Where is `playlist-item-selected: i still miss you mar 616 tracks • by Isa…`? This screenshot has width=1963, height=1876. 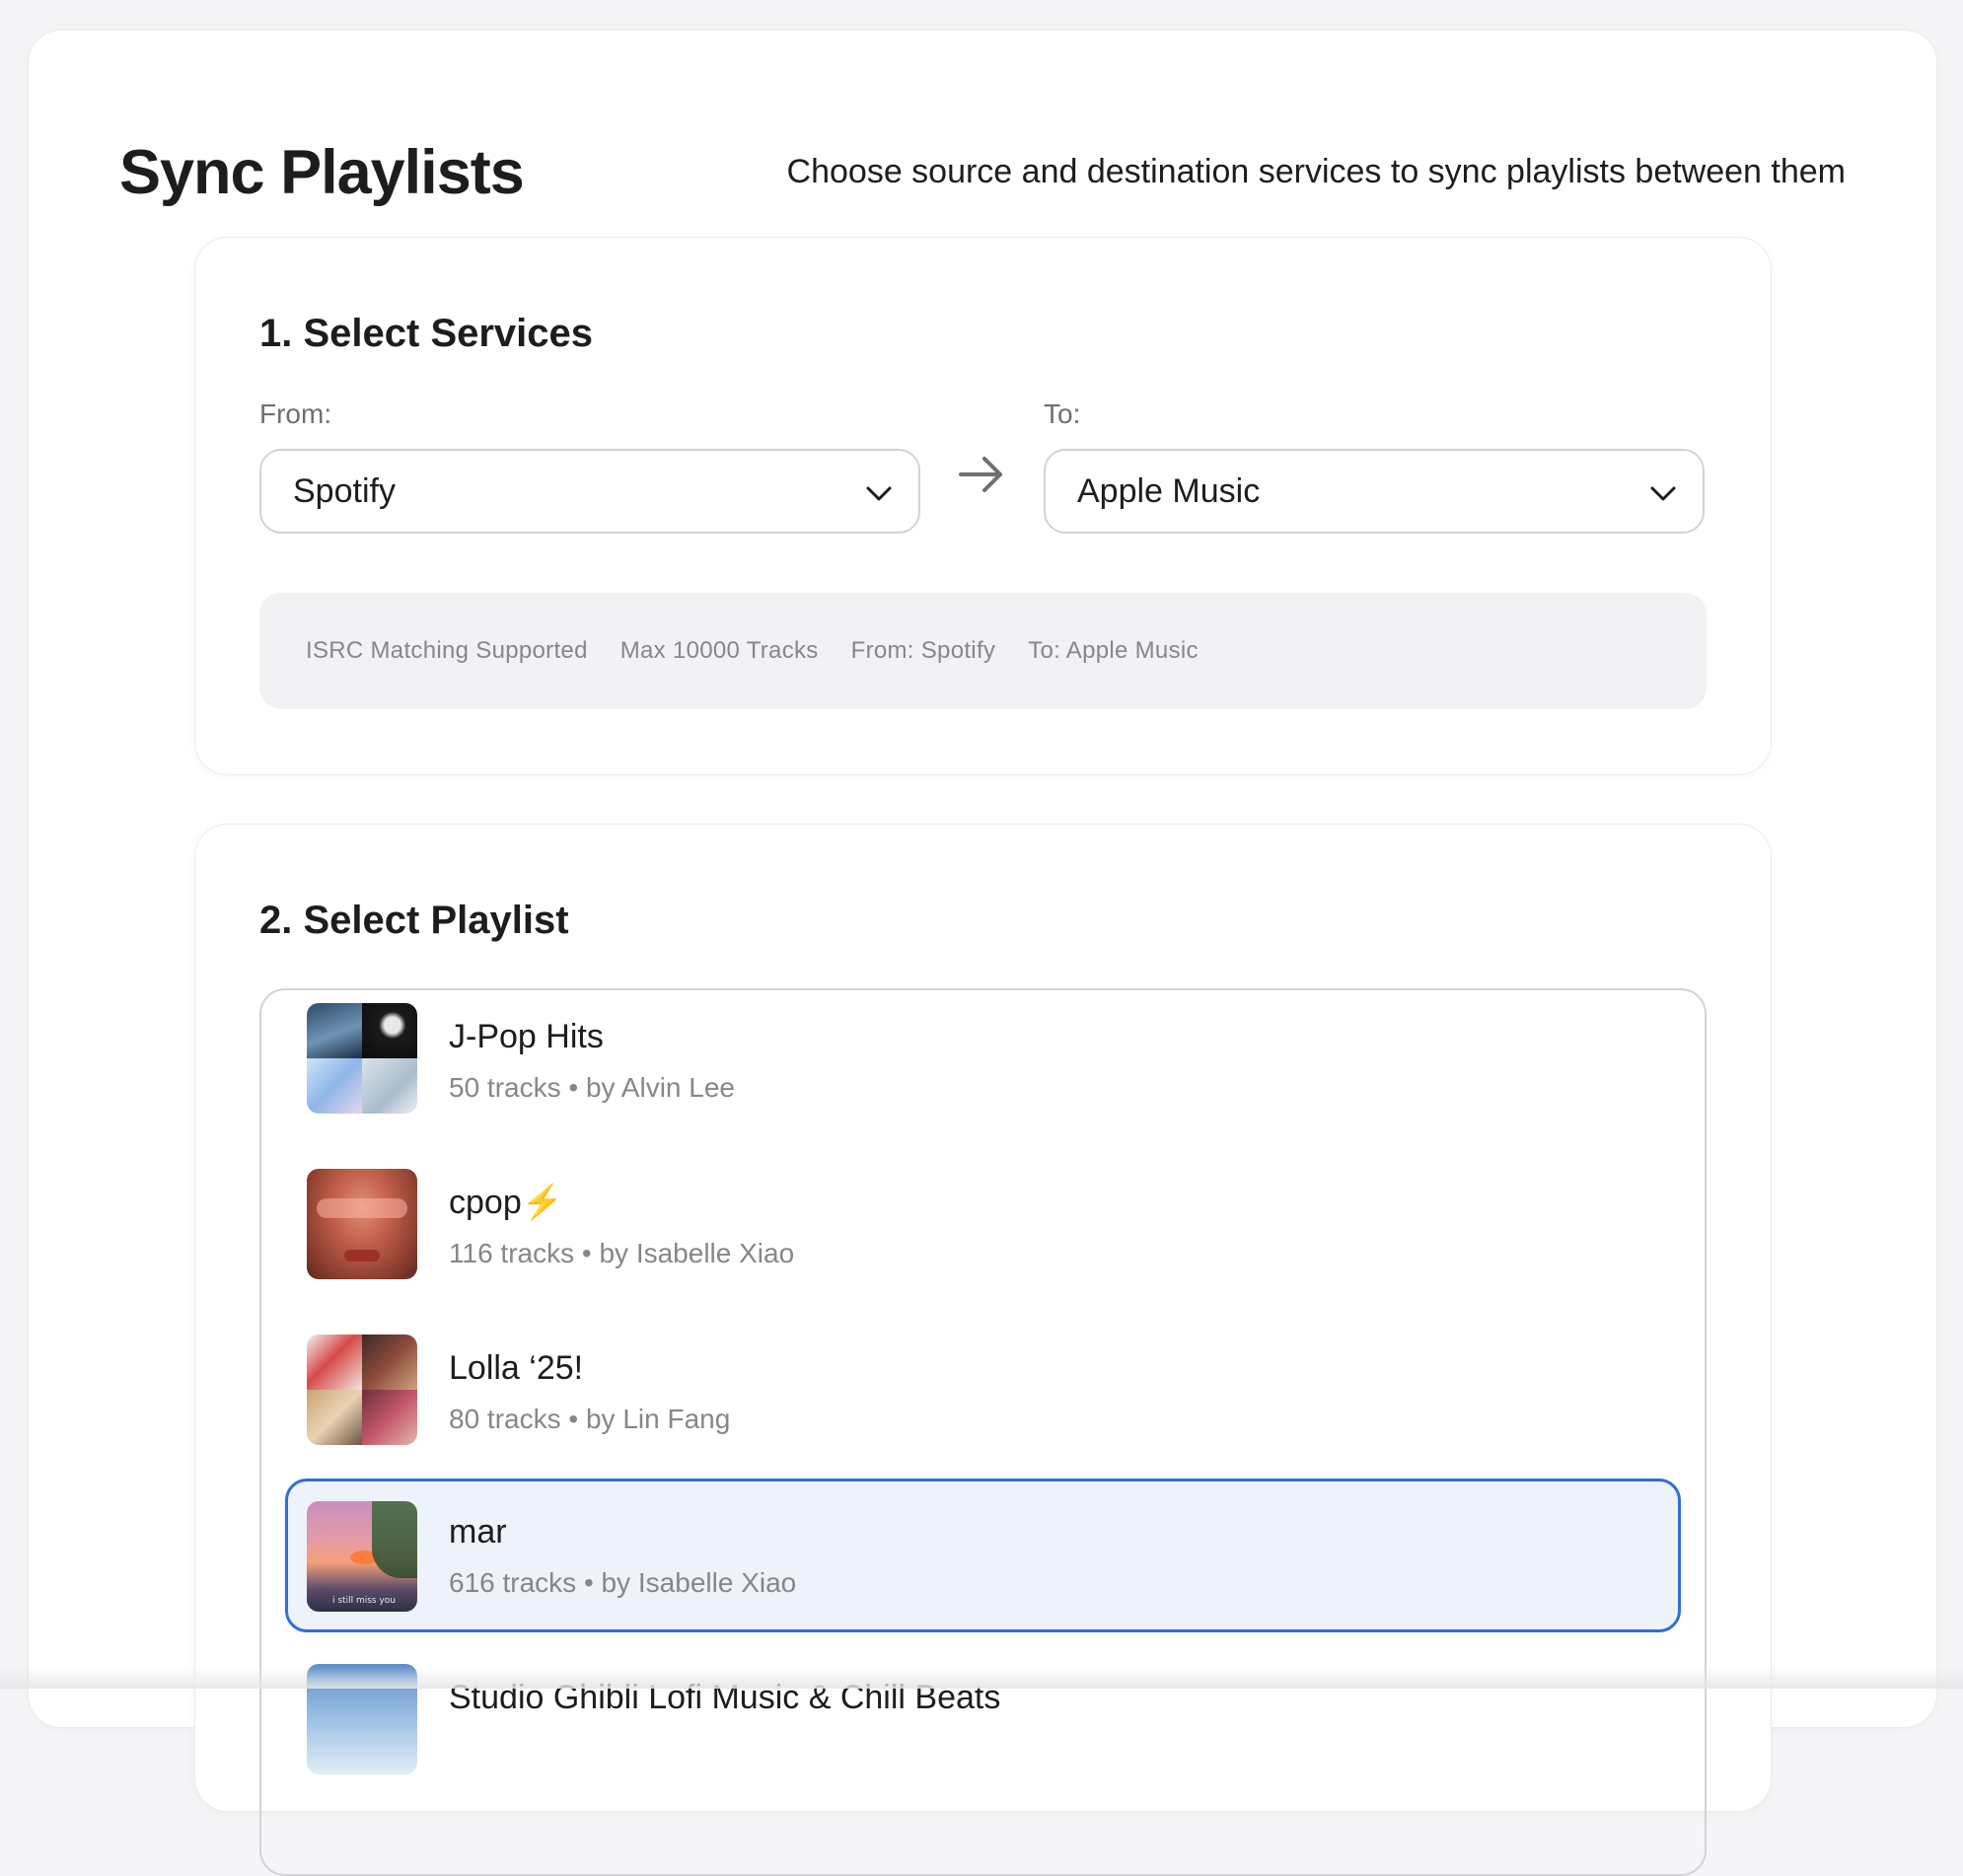 playlist-item-selected: i still miss you mar 616 tracks • by Isa… is located at coordinates (983, 1555).